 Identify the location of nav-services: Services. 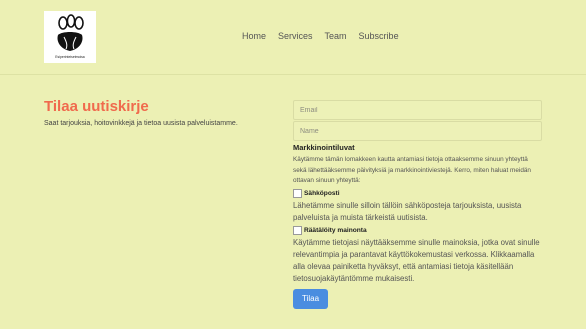
(295, 36).